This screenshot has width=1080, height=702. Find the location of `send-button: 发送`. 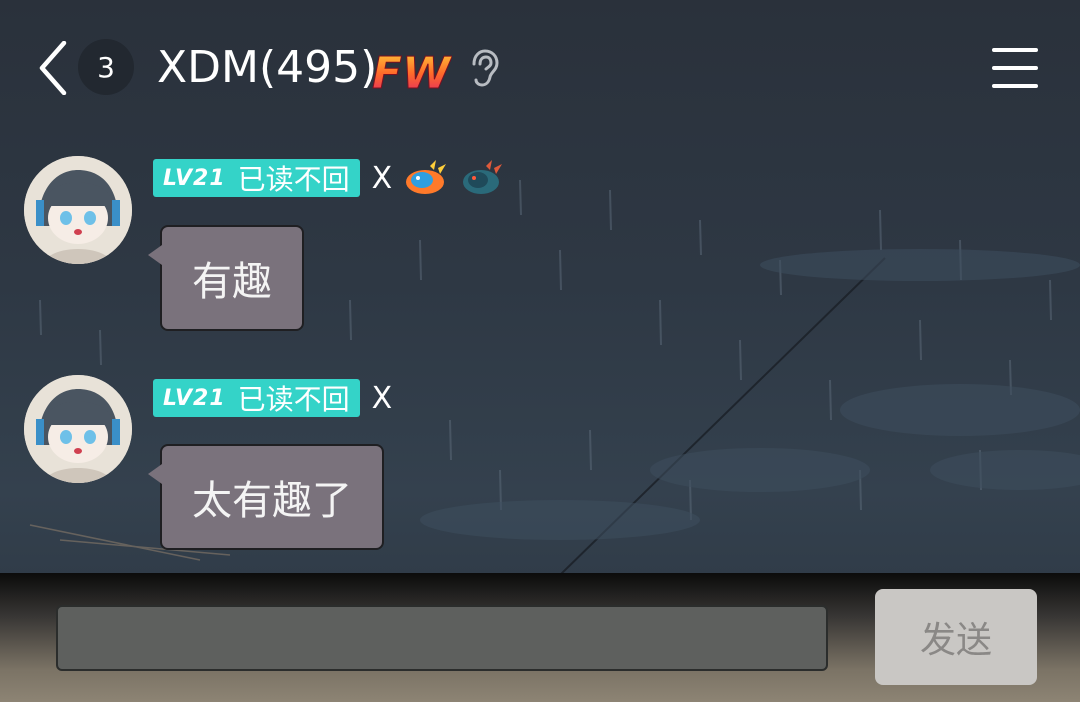

send-button: 发送 is located at coordinates (956, 637).